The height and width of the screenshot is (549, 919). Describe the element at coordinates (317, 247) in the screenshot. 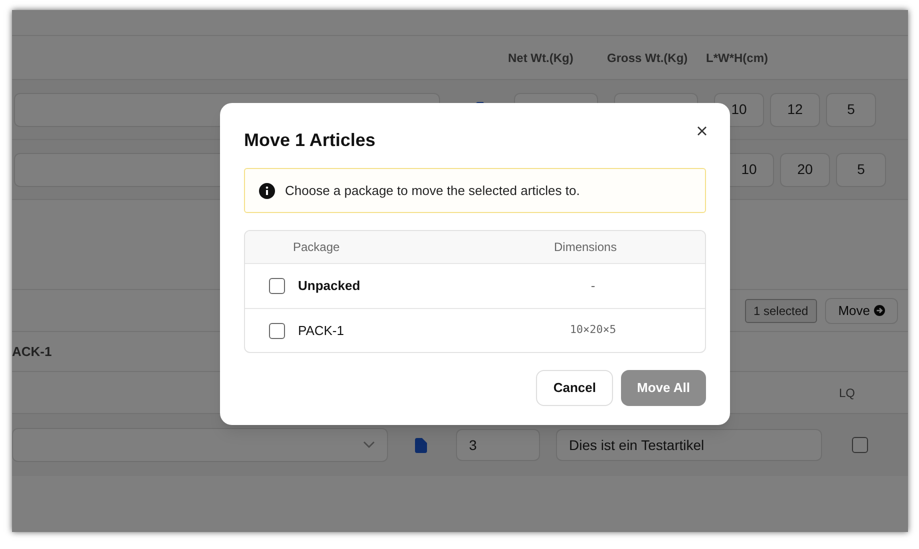

I see `column-header: Package` at that location.